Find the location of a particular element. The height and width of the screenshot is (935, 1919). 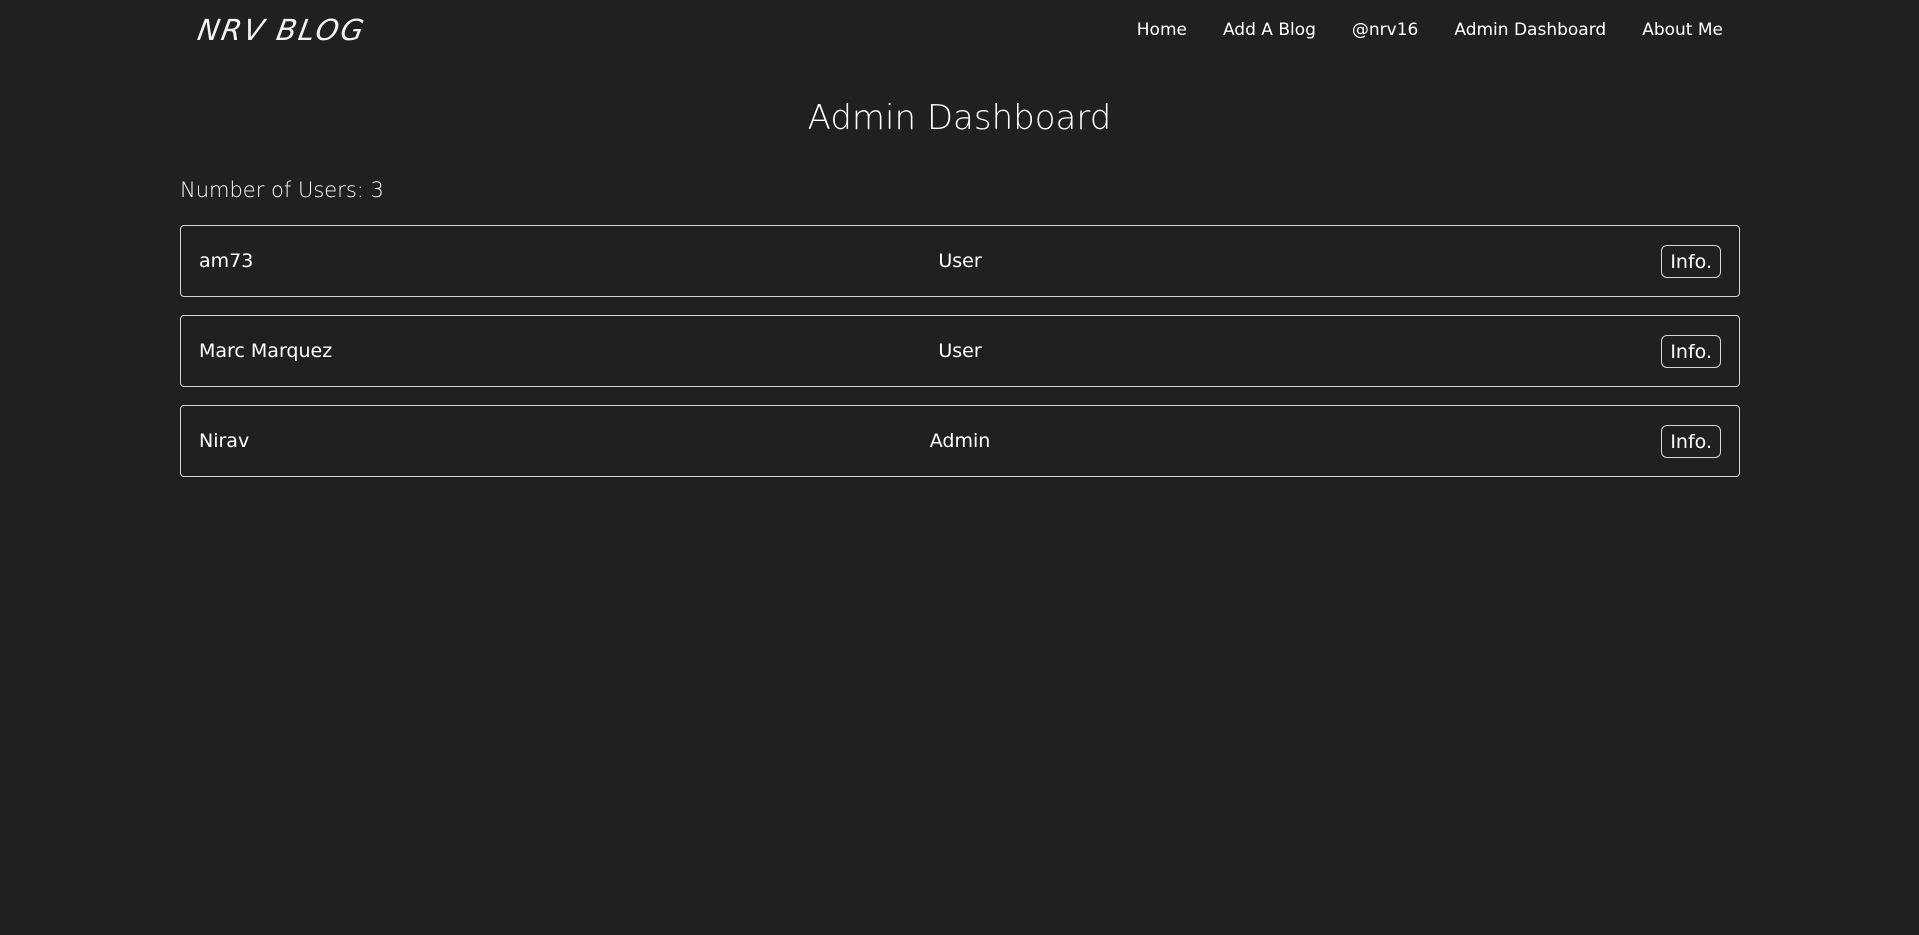

user-row: Nirav Admin Info. is located at coordinates (960, 441).